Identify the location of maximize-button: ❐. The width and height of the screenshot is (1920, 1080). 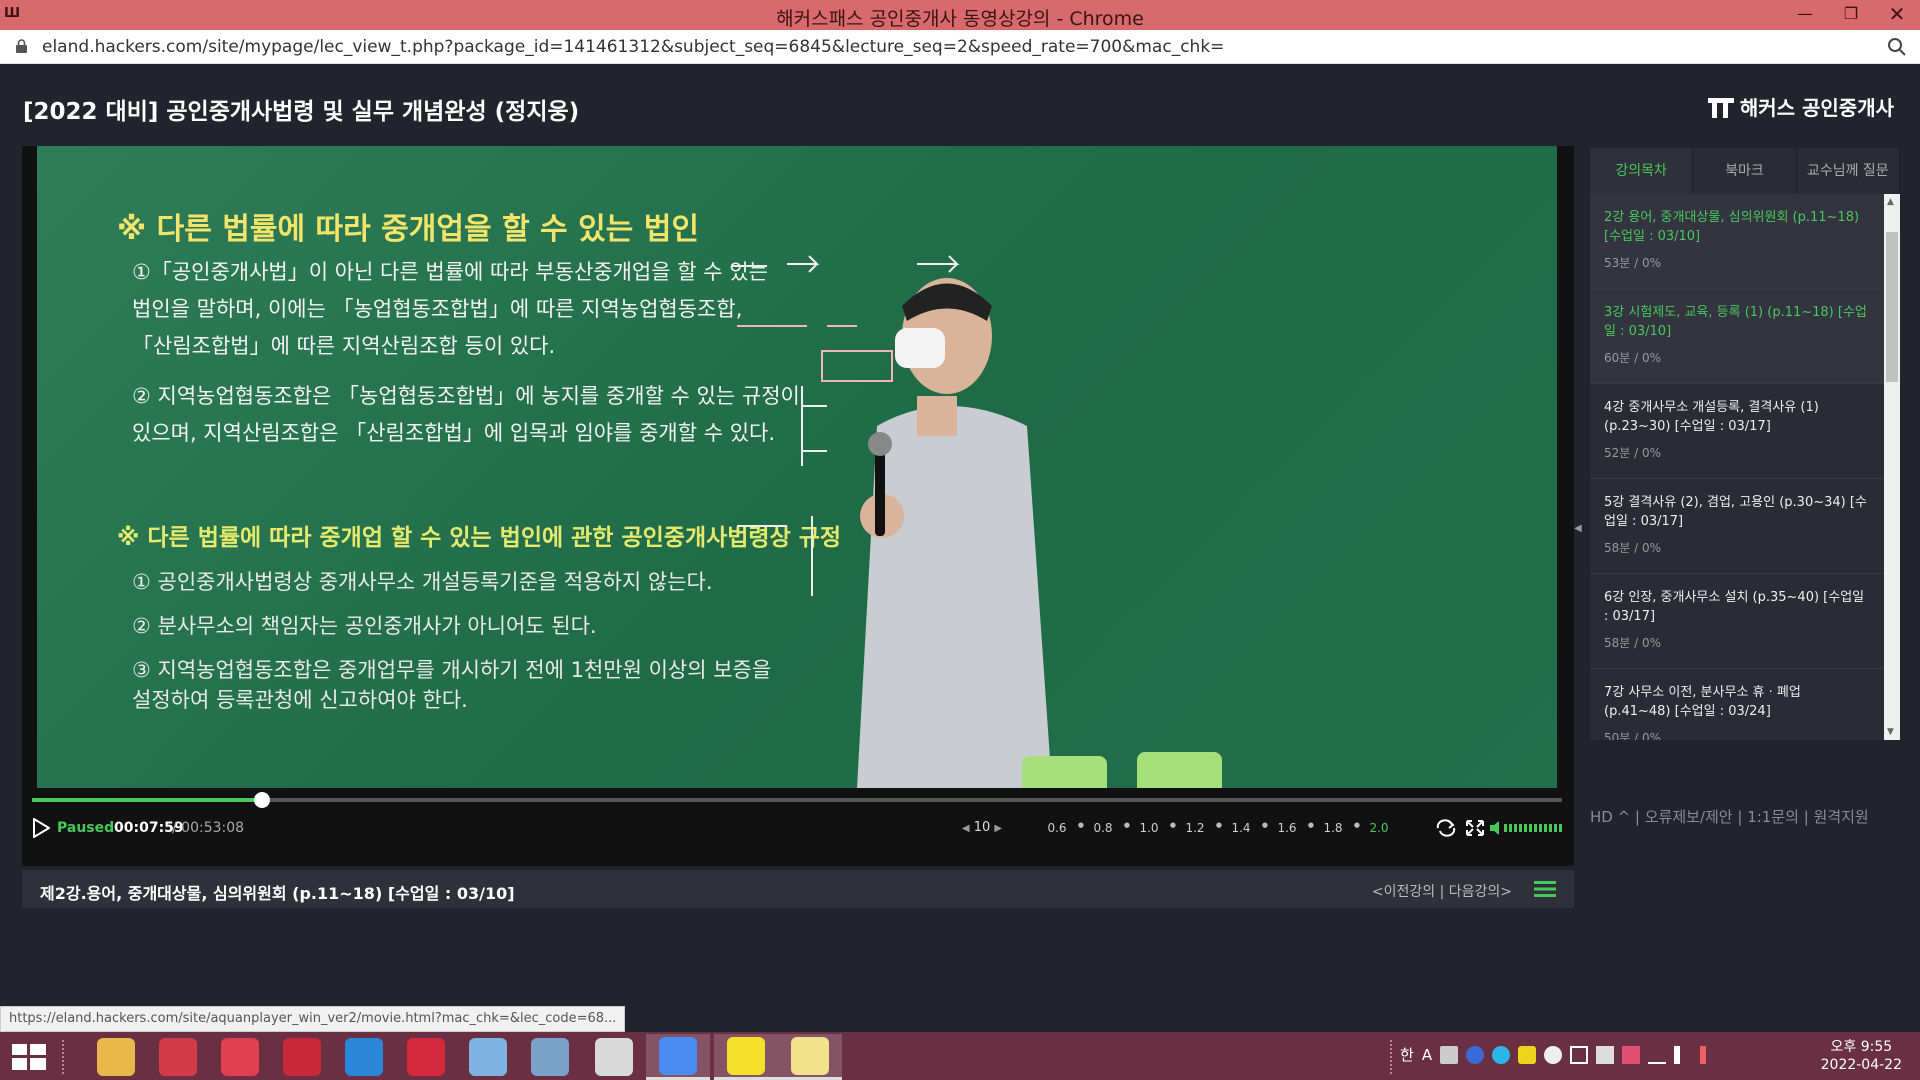
(1851, 15).